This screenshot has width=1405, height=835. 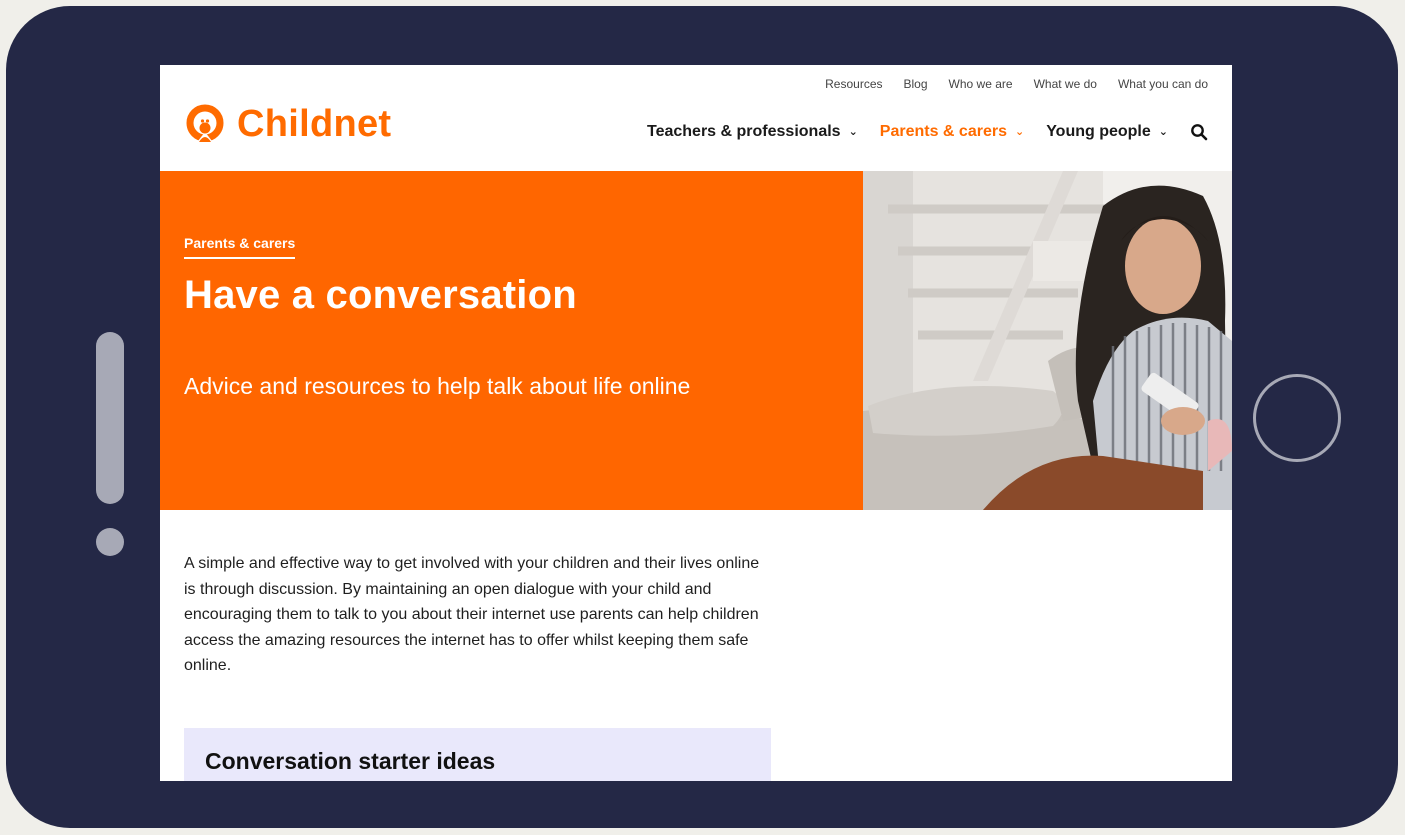 What do you see at coordinates (1163, 84) in the screenshot?
I see `utility-link-what-you-can-do: What you can do` at bounding box center [1163, 84].